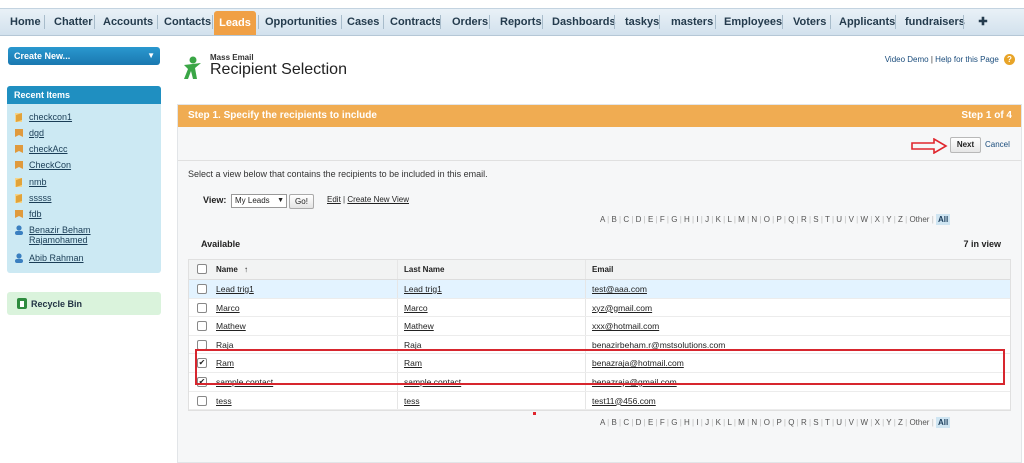 Image resolution: width=1024 pixels, height=463 pixels. I want to click on recent-item: fdb, so click(71, 214).